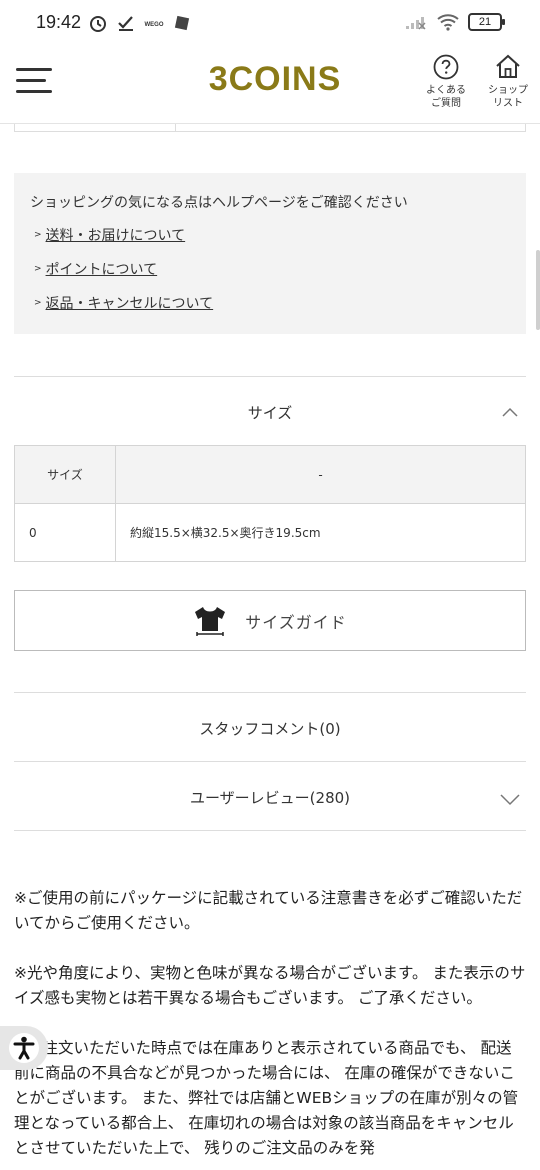 Image resolution: width=540 pixels, height=1170 pixels. Describe the element at coordinates (508, 82) in the screenshot. I see `shop-list-button: ショップ リスト` at that location.